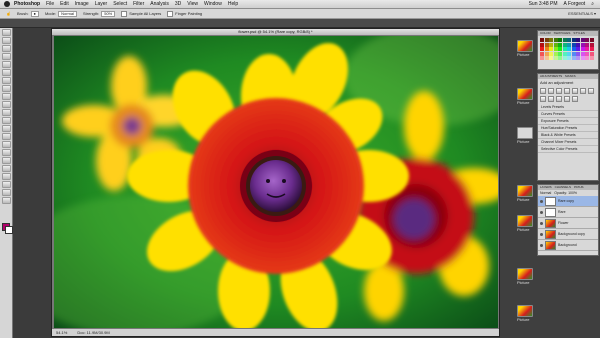  Describe the element at coordinates (568, 128) in the screenshot. I see `preset-hue-saturation: Hue/Saturation Presets` at that location.